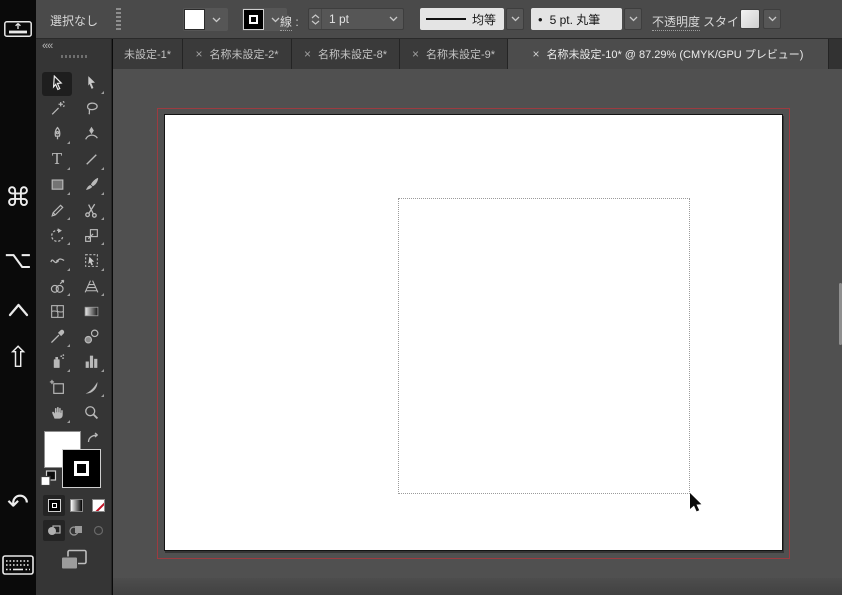 This screenshot has height=595, width=842. Describe the element at coordinates (477, 586) in the screenshot. I see `canvas-bottom-edge` at that location.